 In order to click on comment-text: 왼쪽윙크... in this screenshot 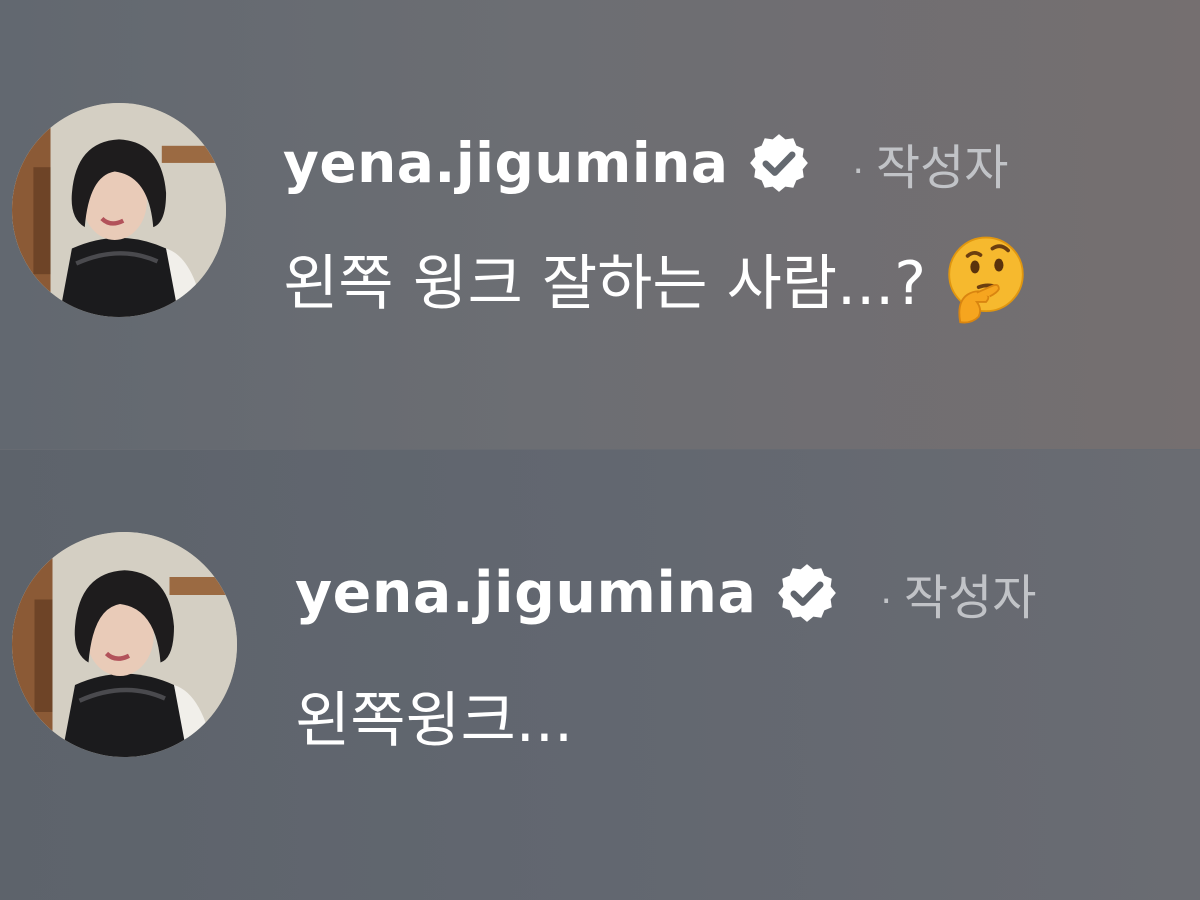, I will do `click(434, 720)`.